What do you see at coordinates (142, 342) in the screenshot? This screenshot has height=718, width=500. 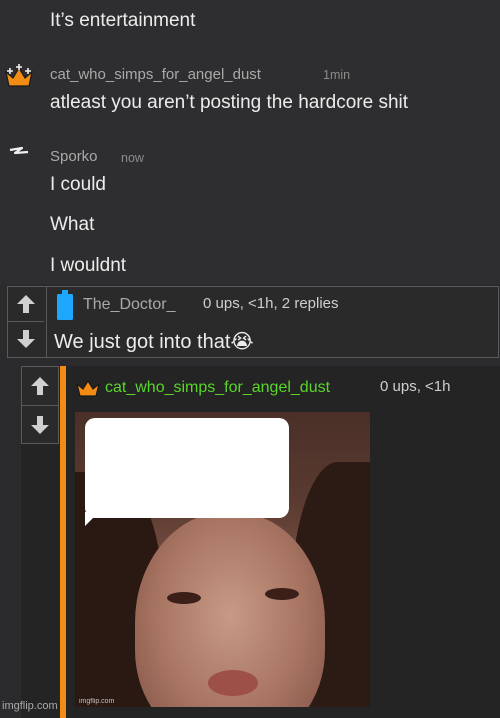 I see `comment-text-body: We just got into that` at bounding box center [142, 342].